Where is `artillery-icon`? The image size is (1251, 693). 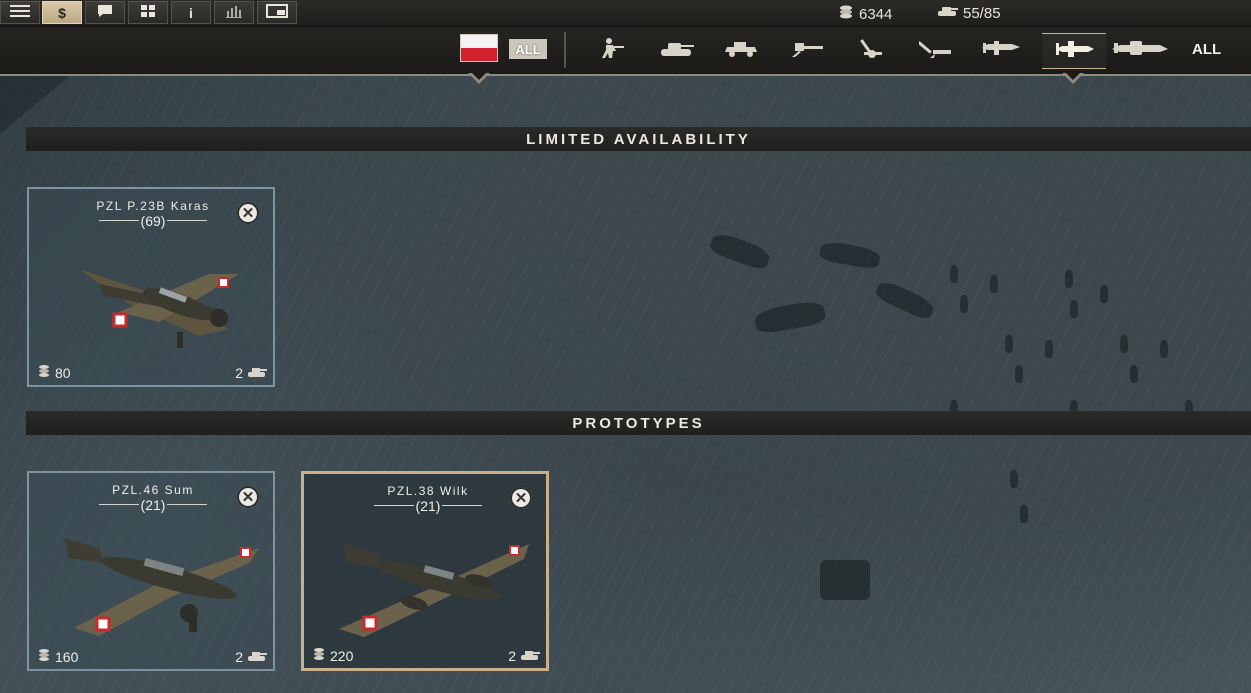 artillery-icon is located at coordinates (872, 50).